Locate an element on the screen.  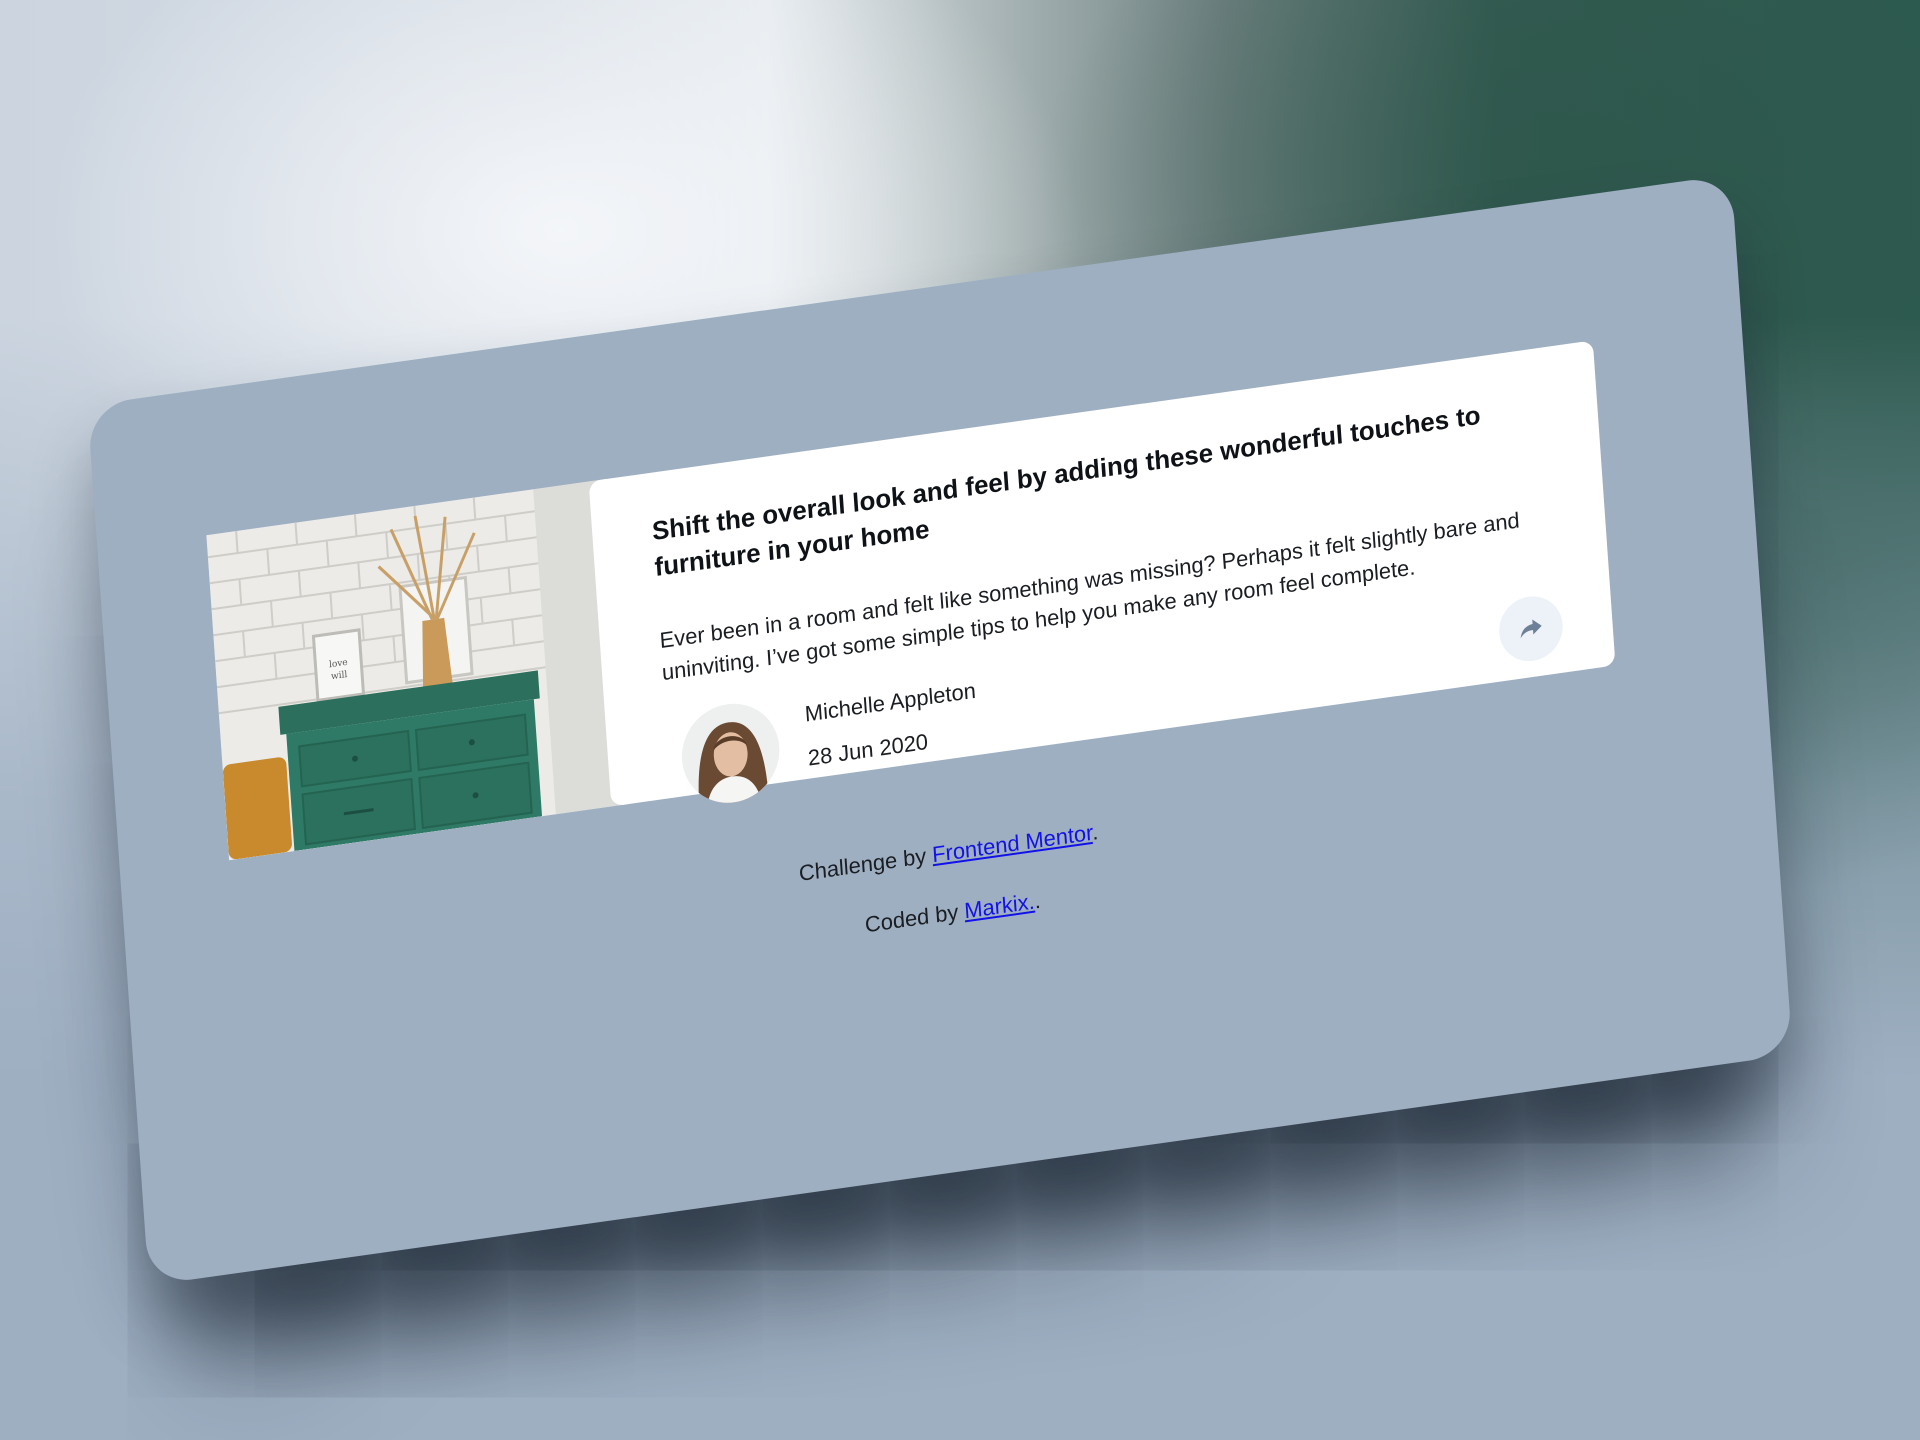
drawers-illustration: love will is located at coordinates (416, 670).